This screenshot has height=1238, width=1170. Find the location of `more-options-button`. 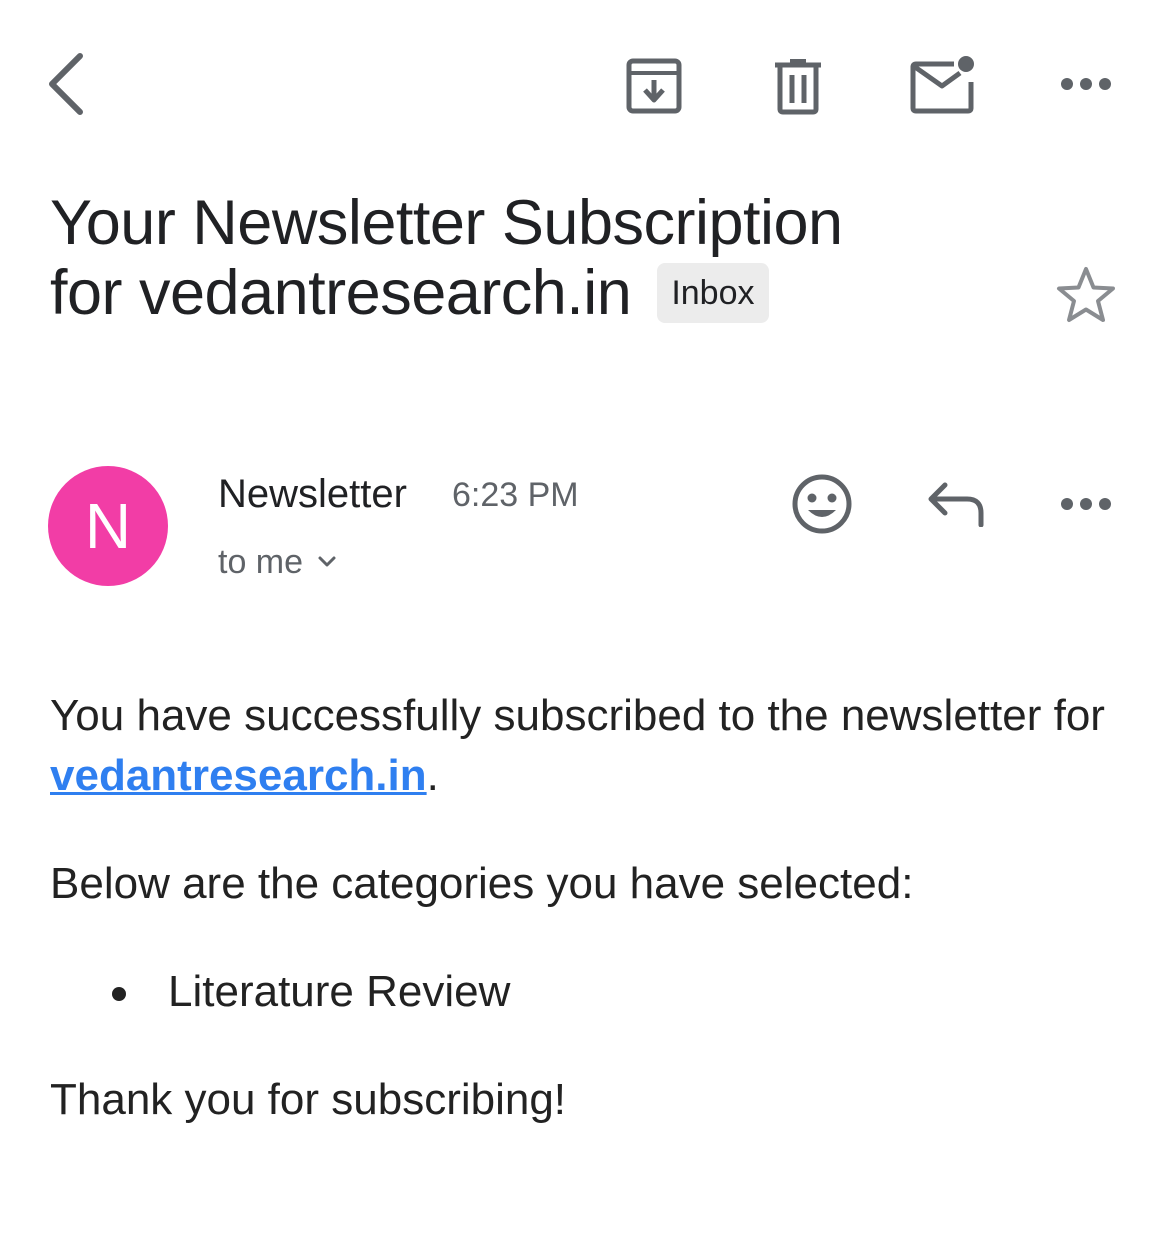

more-options-button is located at coordinates (1086, 84).